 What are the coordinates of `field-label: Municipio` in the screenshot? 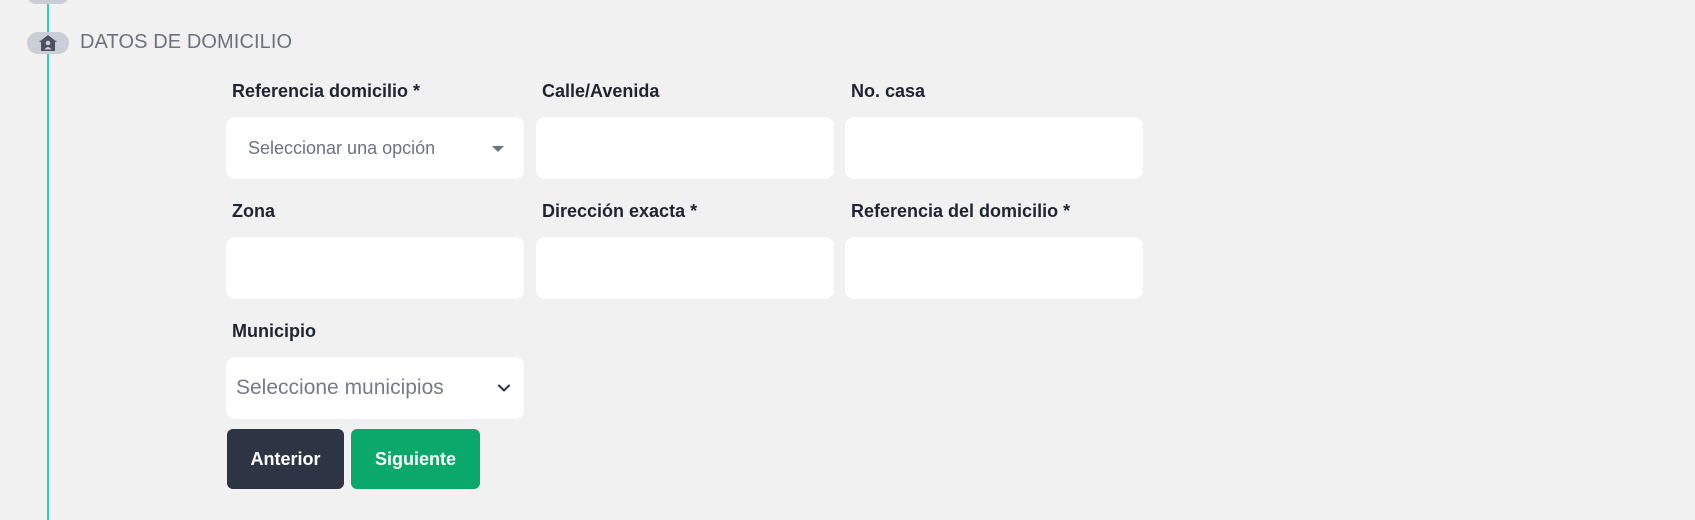 It's located at (274, 331).